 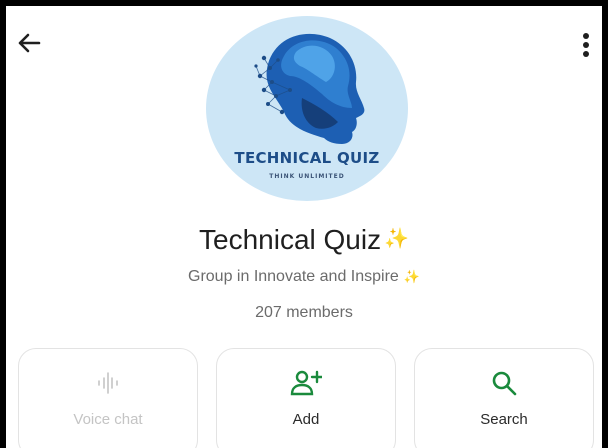 What do you see at coordinates (108, 383) in the screenshot?
I see `voice-wave-icon` at bounding box center [108, 383].